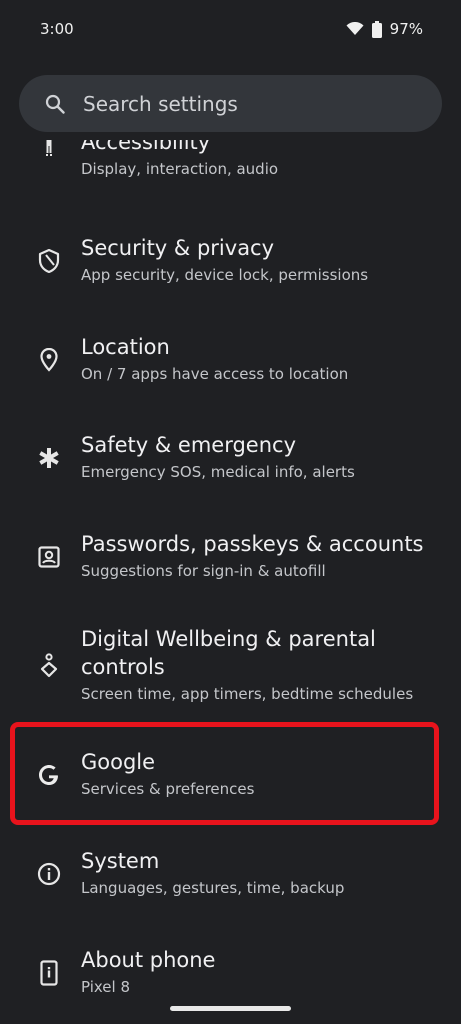  I want to click on asterisk-icon, so click(49, 458).